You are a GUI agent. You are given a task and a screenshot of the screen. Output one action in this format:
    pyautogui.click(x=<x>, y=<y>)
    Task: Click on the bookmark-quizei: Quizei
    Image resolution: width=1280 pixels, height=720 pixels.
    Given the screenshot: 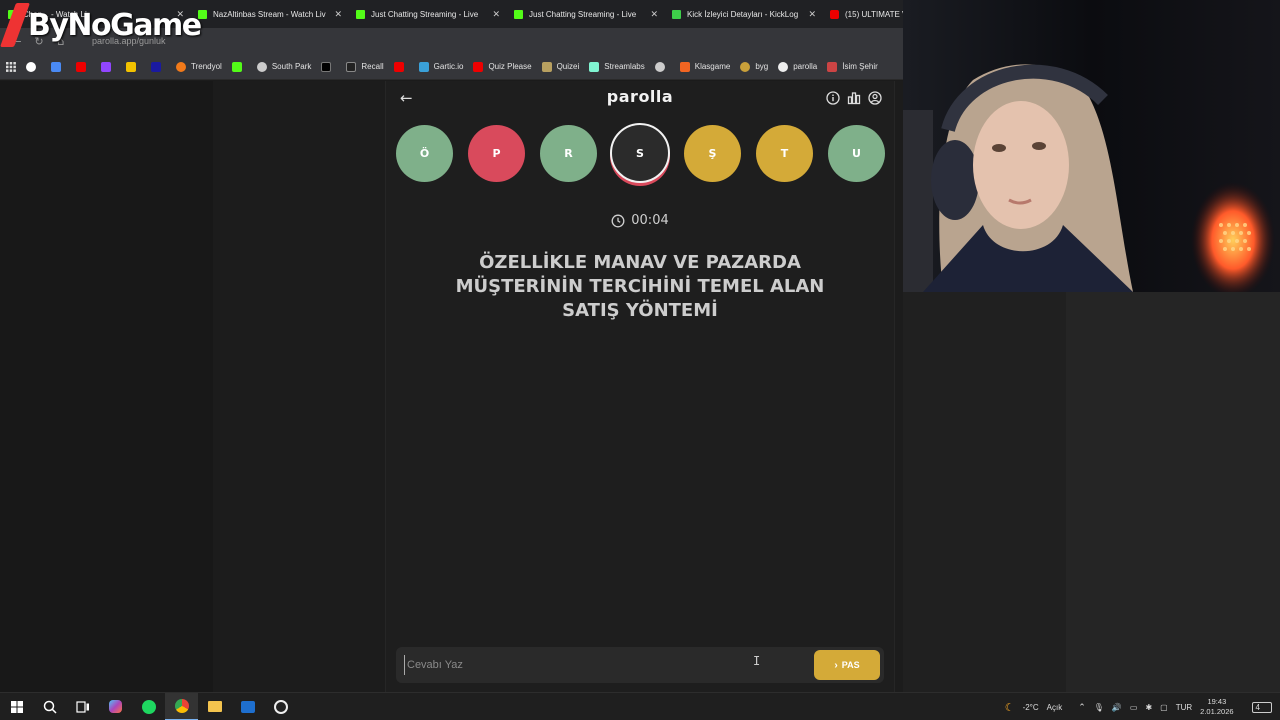 What is the action you would take?
    pyautogui.click(x=560, y=66)
    